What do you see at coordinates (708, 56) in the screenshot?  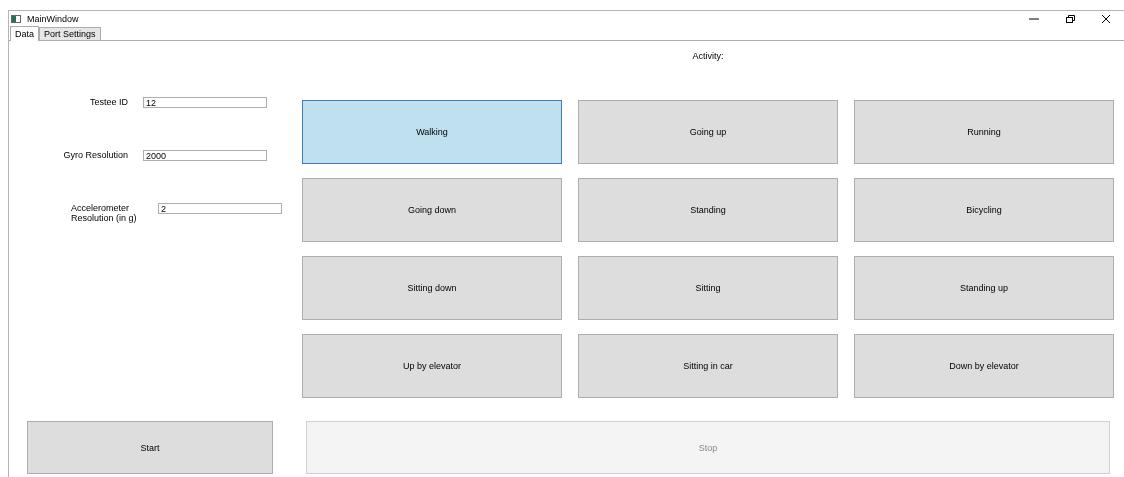 I see `activity-label: Activity:` at bounding box center [708, 56].